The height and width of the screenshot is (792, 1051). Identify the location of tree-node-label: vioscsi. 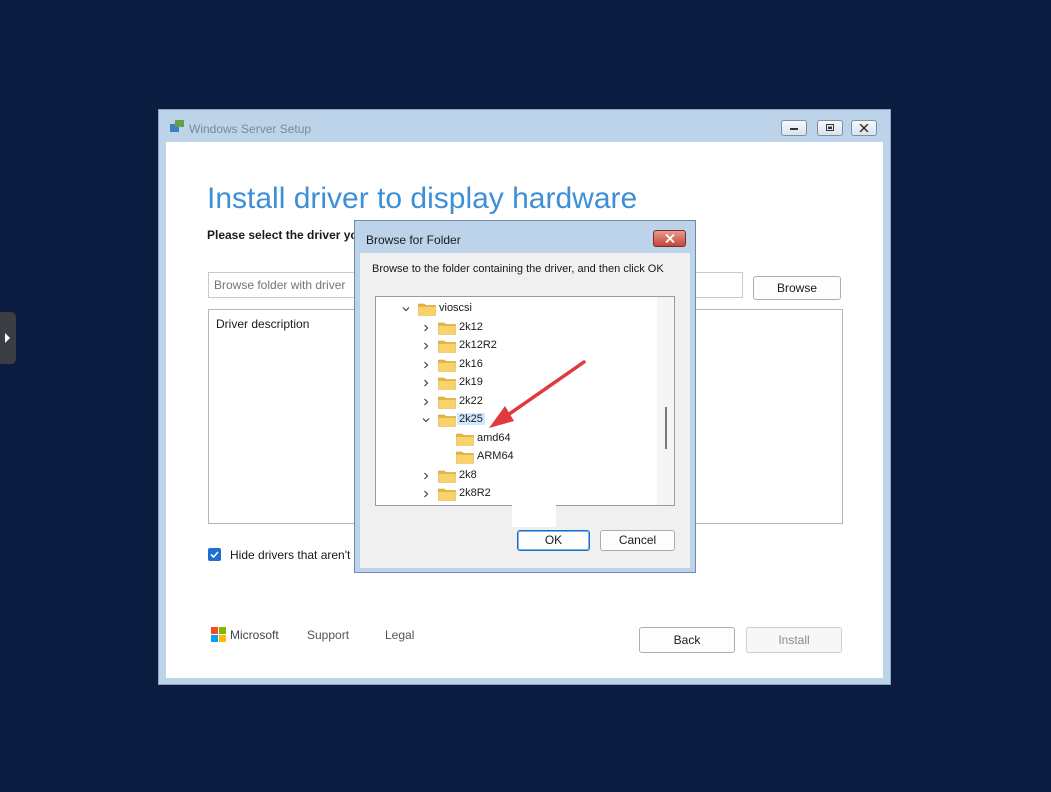
(456, 308).